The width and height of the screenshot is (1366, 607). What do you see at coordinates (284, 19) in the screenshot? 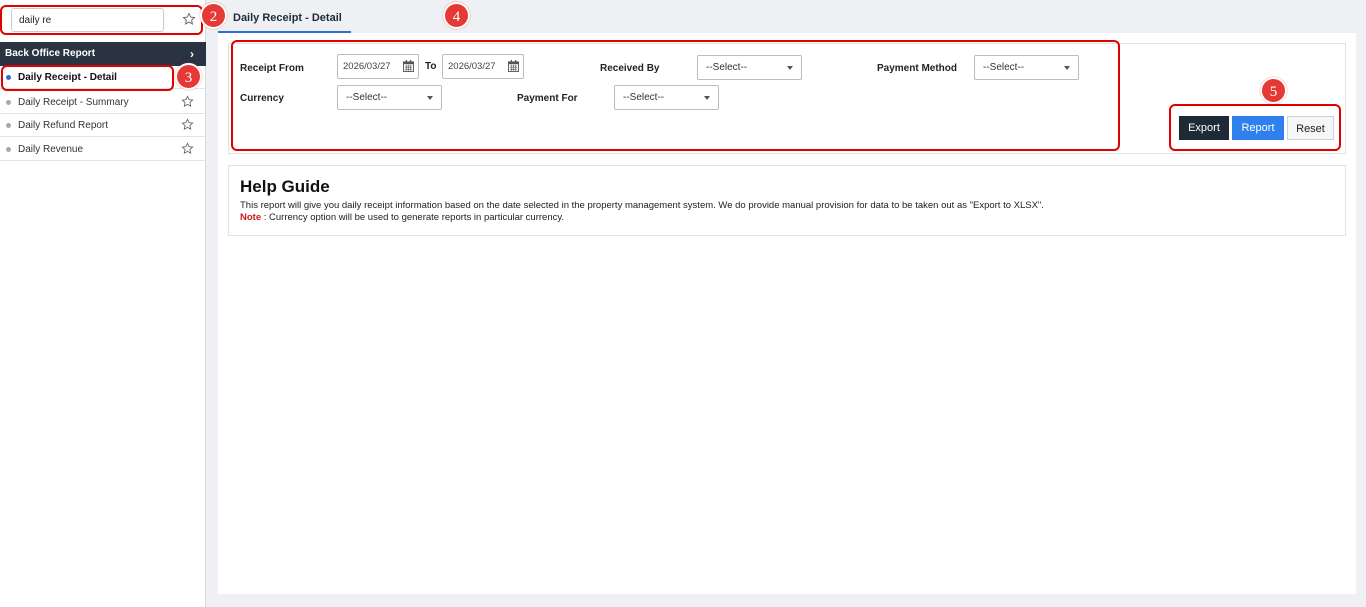
I see `tab-daily-receipt-detail: Daily Receipt - Detail` at bounding box center [284, 19].